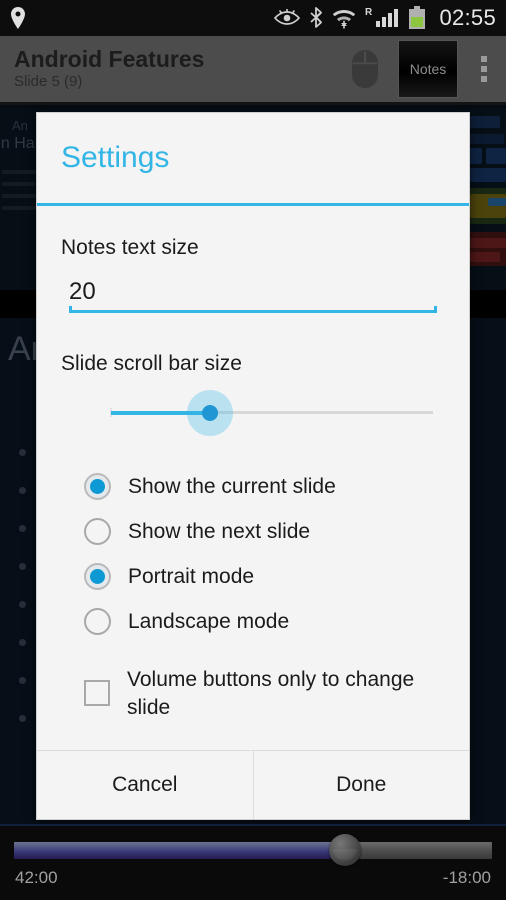 This screenshot has width=506, height=900. Describe the element at coordinates (209, 621) in the screenshot. I see `choice-label: Landscape mode` at that location.